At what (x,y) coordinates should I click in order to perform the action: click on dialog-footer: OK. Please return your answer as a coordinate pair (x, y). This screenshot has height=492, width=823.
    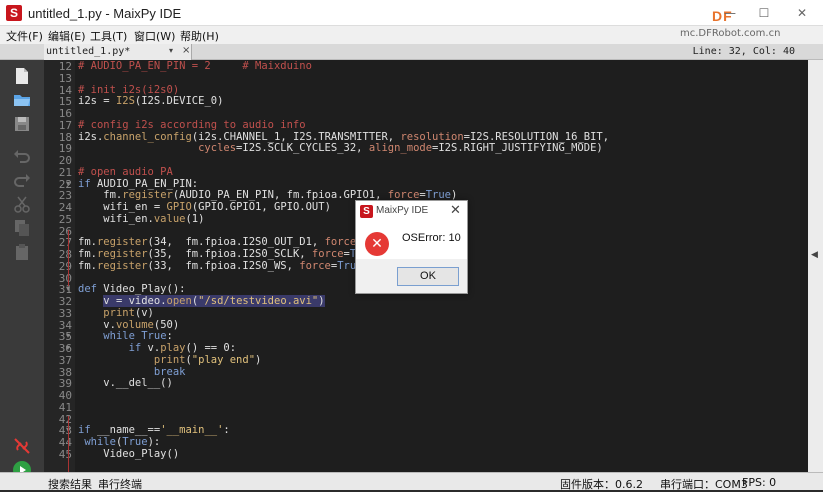
    Looking at the image, I should click on (411, 276).